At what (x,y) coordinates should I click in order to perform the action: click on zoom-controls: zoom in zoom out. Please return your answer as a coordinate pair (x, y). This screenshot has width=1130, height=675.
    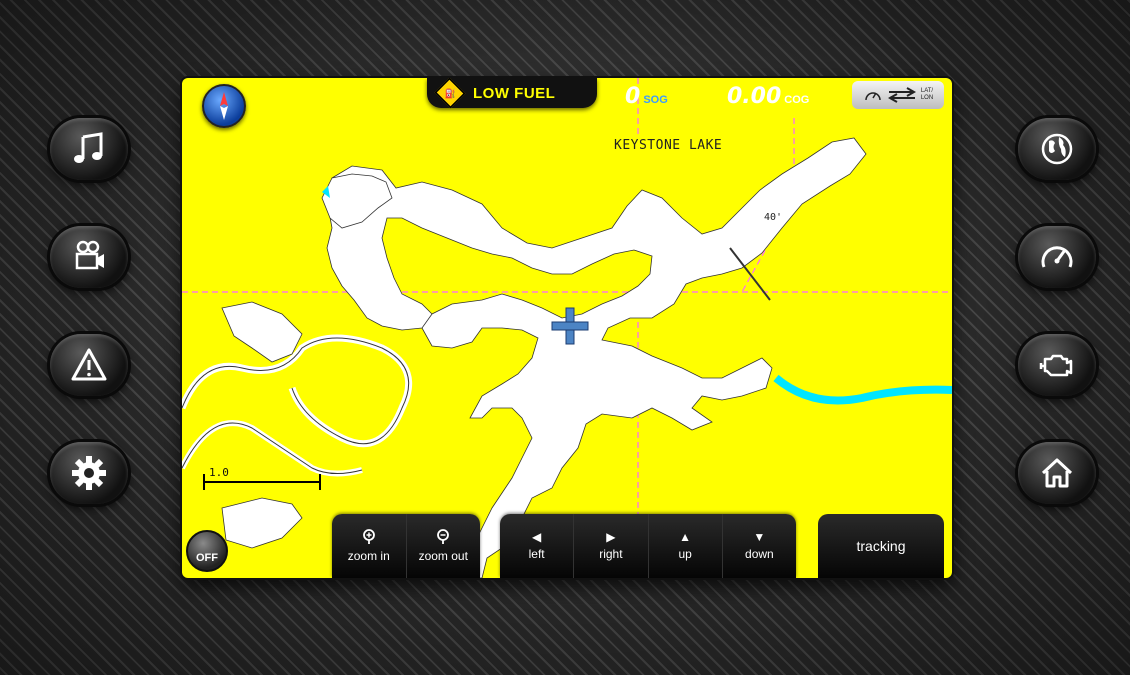
    Looking at the image, I should click on (406, 546).